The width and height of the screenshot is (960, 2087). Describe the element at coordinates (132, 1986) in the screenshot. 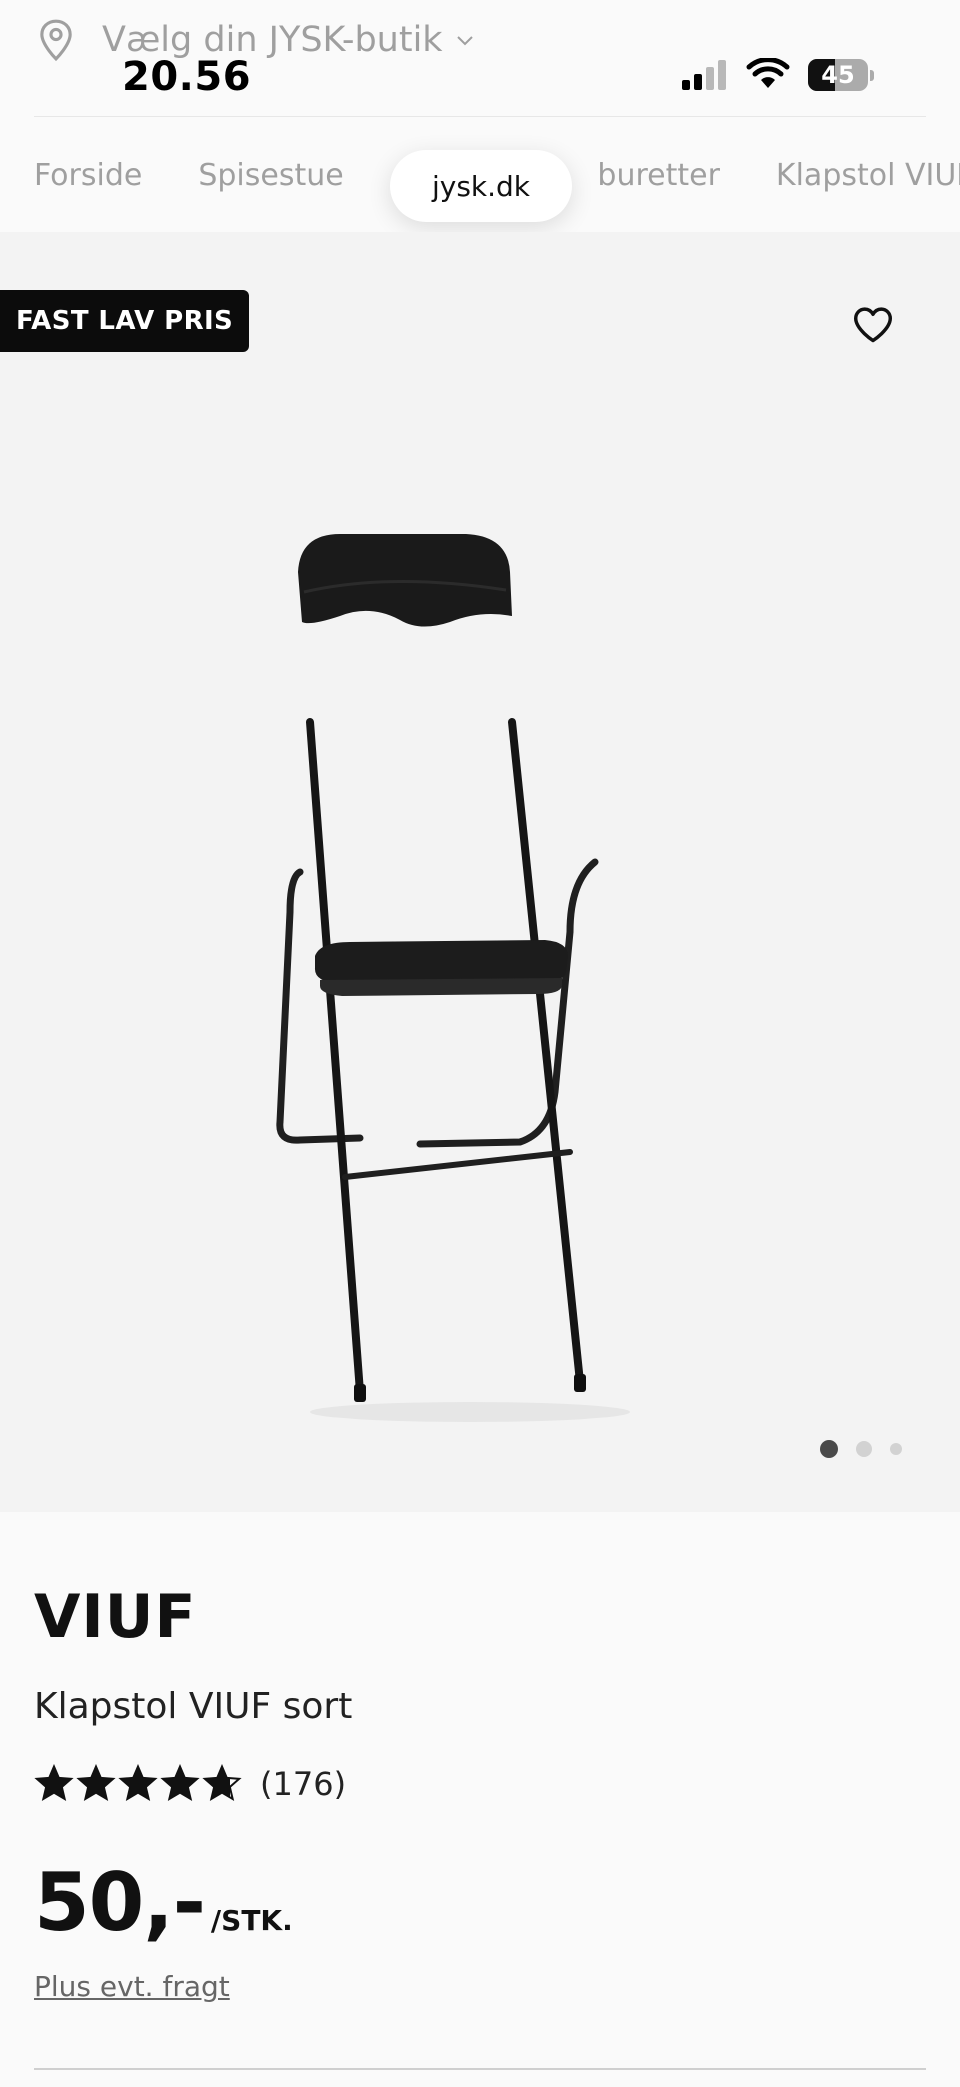

I see `shipping-note-link: Plus evt. fragt` at that location.